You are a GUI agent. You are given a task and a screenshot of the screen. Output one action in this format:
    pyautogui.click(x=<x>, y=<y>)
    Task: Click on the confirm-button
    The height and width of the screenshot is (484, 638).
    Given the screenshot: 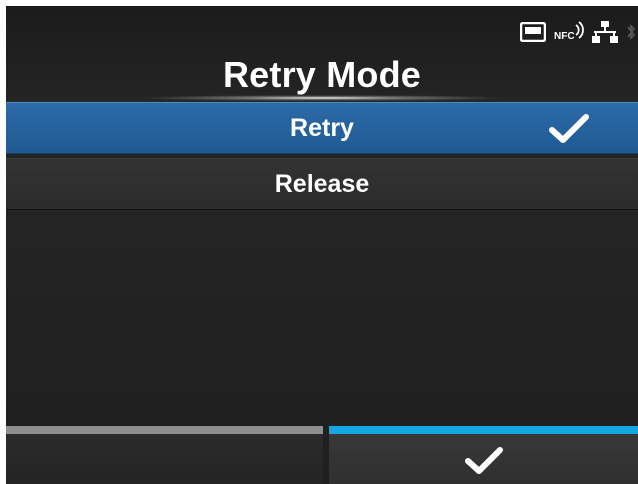 What is the action you would take?
    pyautogui.click(x=483, y=455)
    